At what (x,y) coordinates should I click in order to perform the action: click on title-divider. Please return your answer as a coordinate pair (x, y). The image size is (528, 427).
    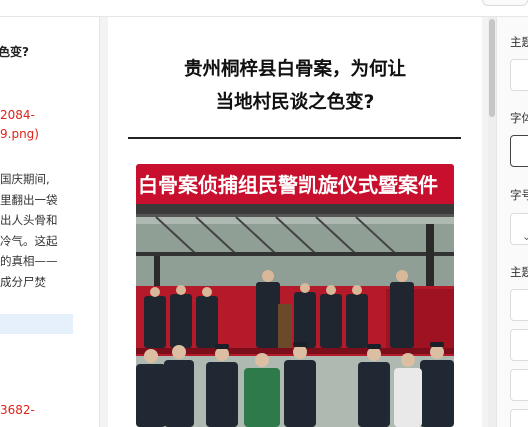
    Looking at the image, I should click on (294, 138).